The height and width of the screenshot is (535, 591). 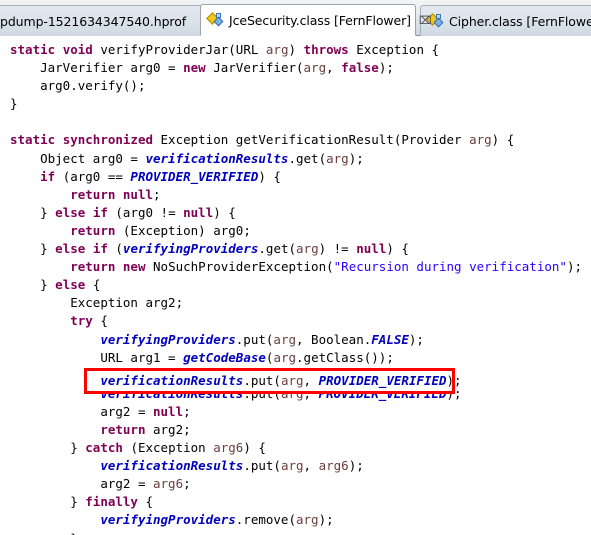 I want to click on code-line: arg0.verify();, so click(x=295, y=86).